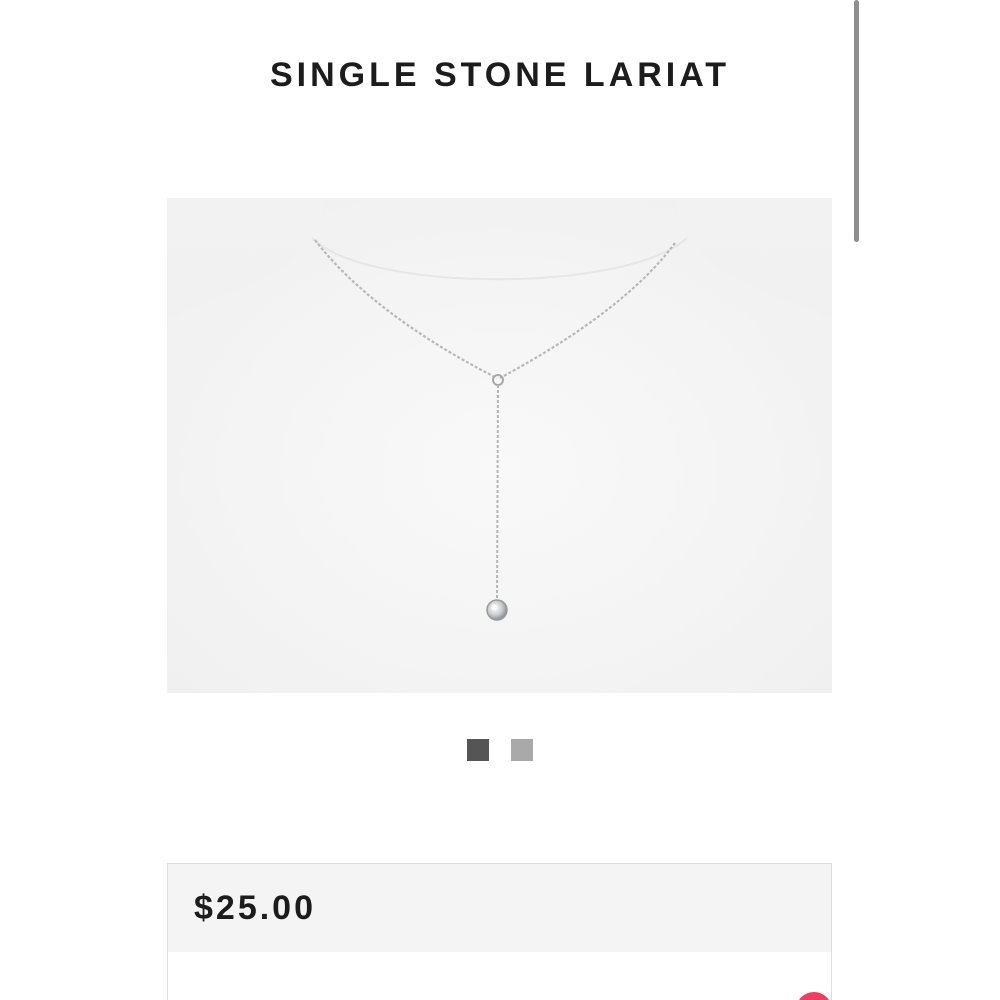 The width and height of the screenshot is (1000, 1000). I want to click on price-header: $25.00, so click(499, 908).